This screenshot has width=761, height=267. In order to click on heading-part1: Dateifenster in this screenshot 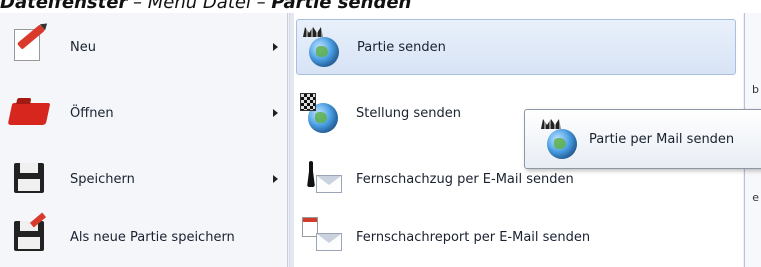, I will do `click(64, 6)`.